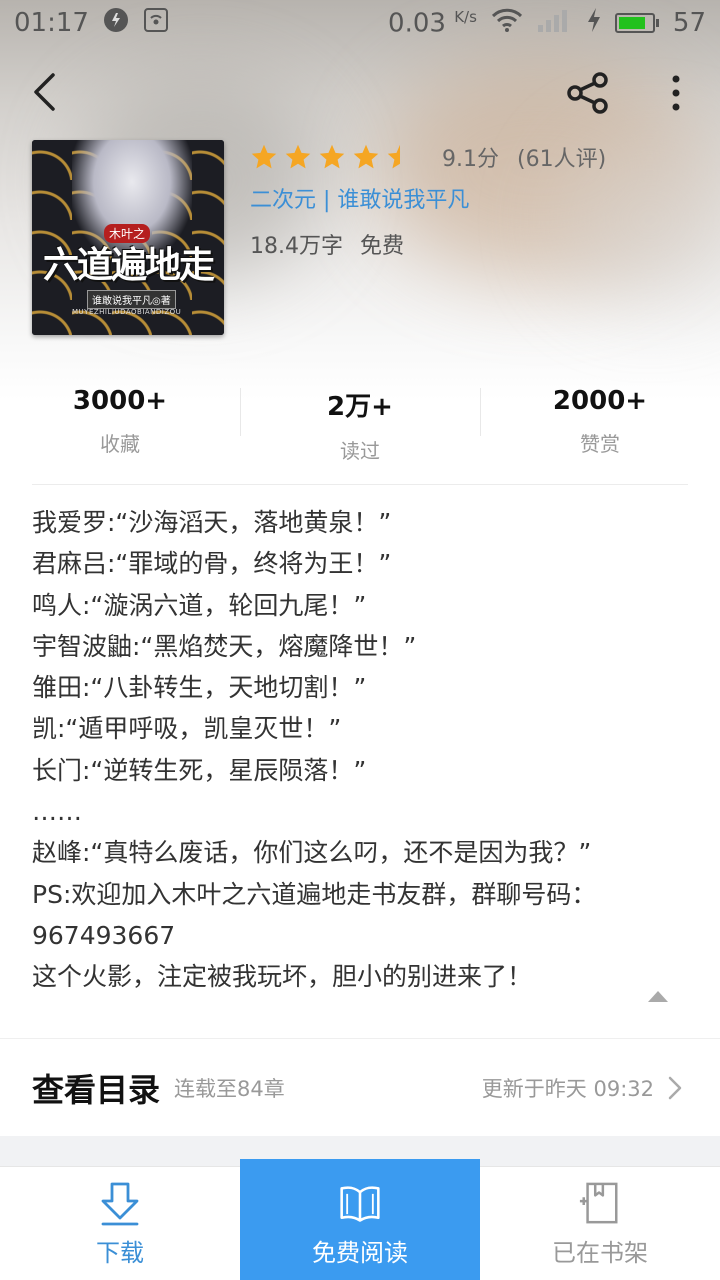  What do you see at coordinates (360, 1204) in the screenshot?
I see `open-book-icon` at bounding box center [360, 1204].